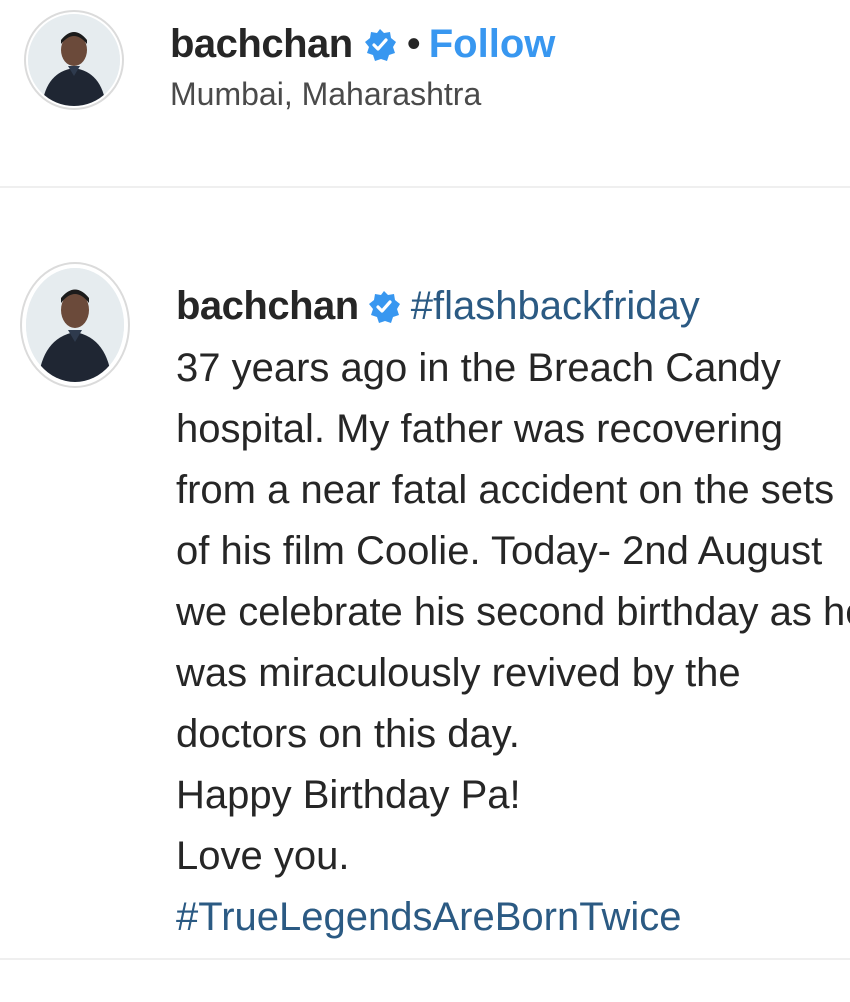  I want to click on follow-button: Follow, so click(492, 44).